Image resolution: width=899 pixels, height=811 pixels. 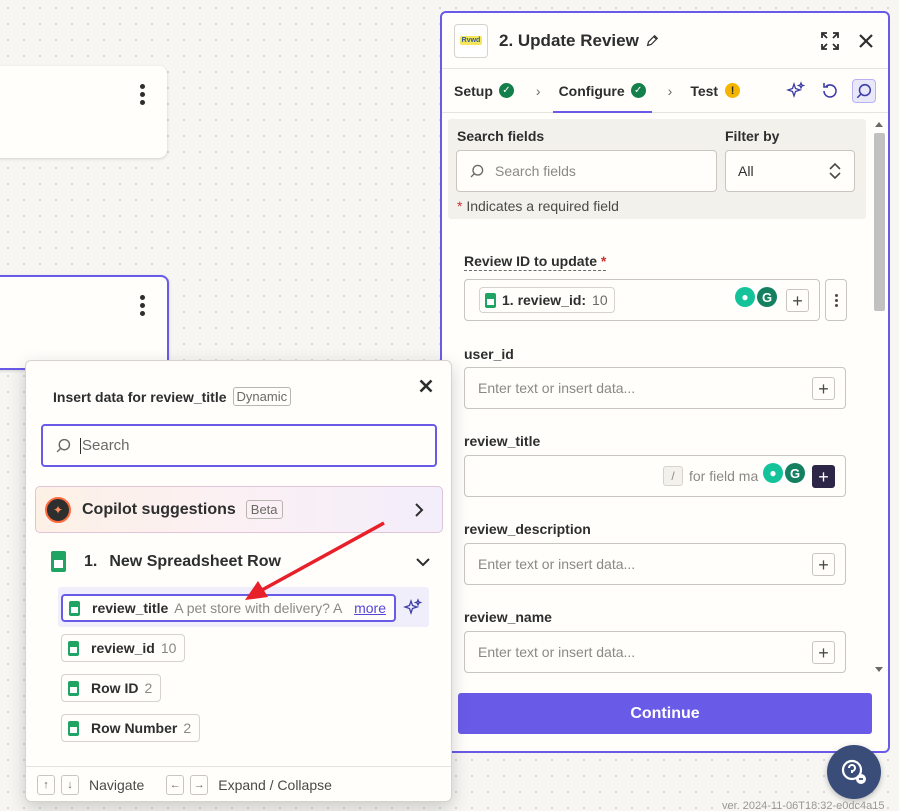 What do you see at coordinates (199, 785) in the screenshot?
I see `arrow-right-key-icon: →` at bounding box center [199, 785].